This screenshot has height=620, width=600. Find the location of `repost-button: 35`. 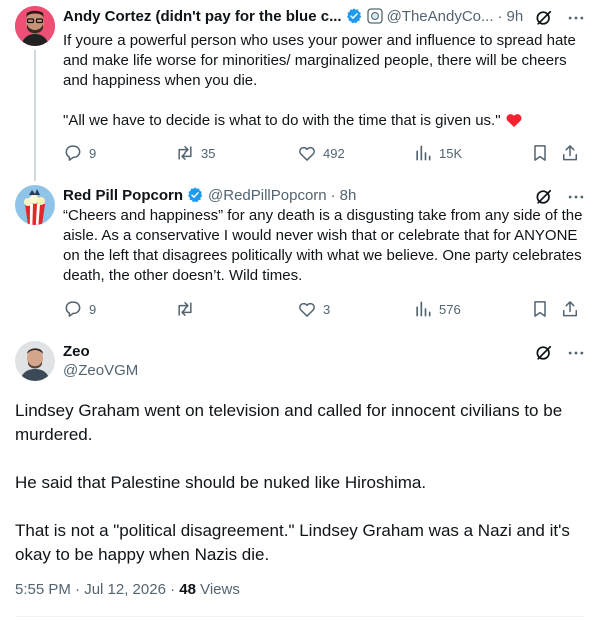

repost-button: 35 is located at coordinates (195, 153).